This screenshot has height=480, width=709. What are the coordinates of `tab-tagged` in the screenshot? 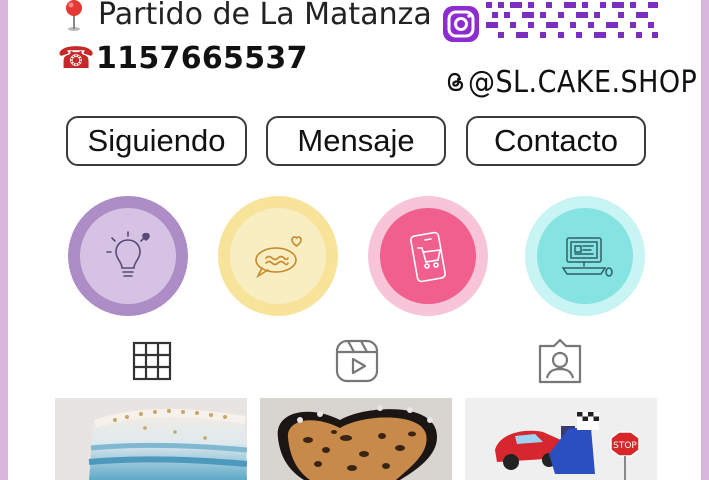 It's located at (560, 361).